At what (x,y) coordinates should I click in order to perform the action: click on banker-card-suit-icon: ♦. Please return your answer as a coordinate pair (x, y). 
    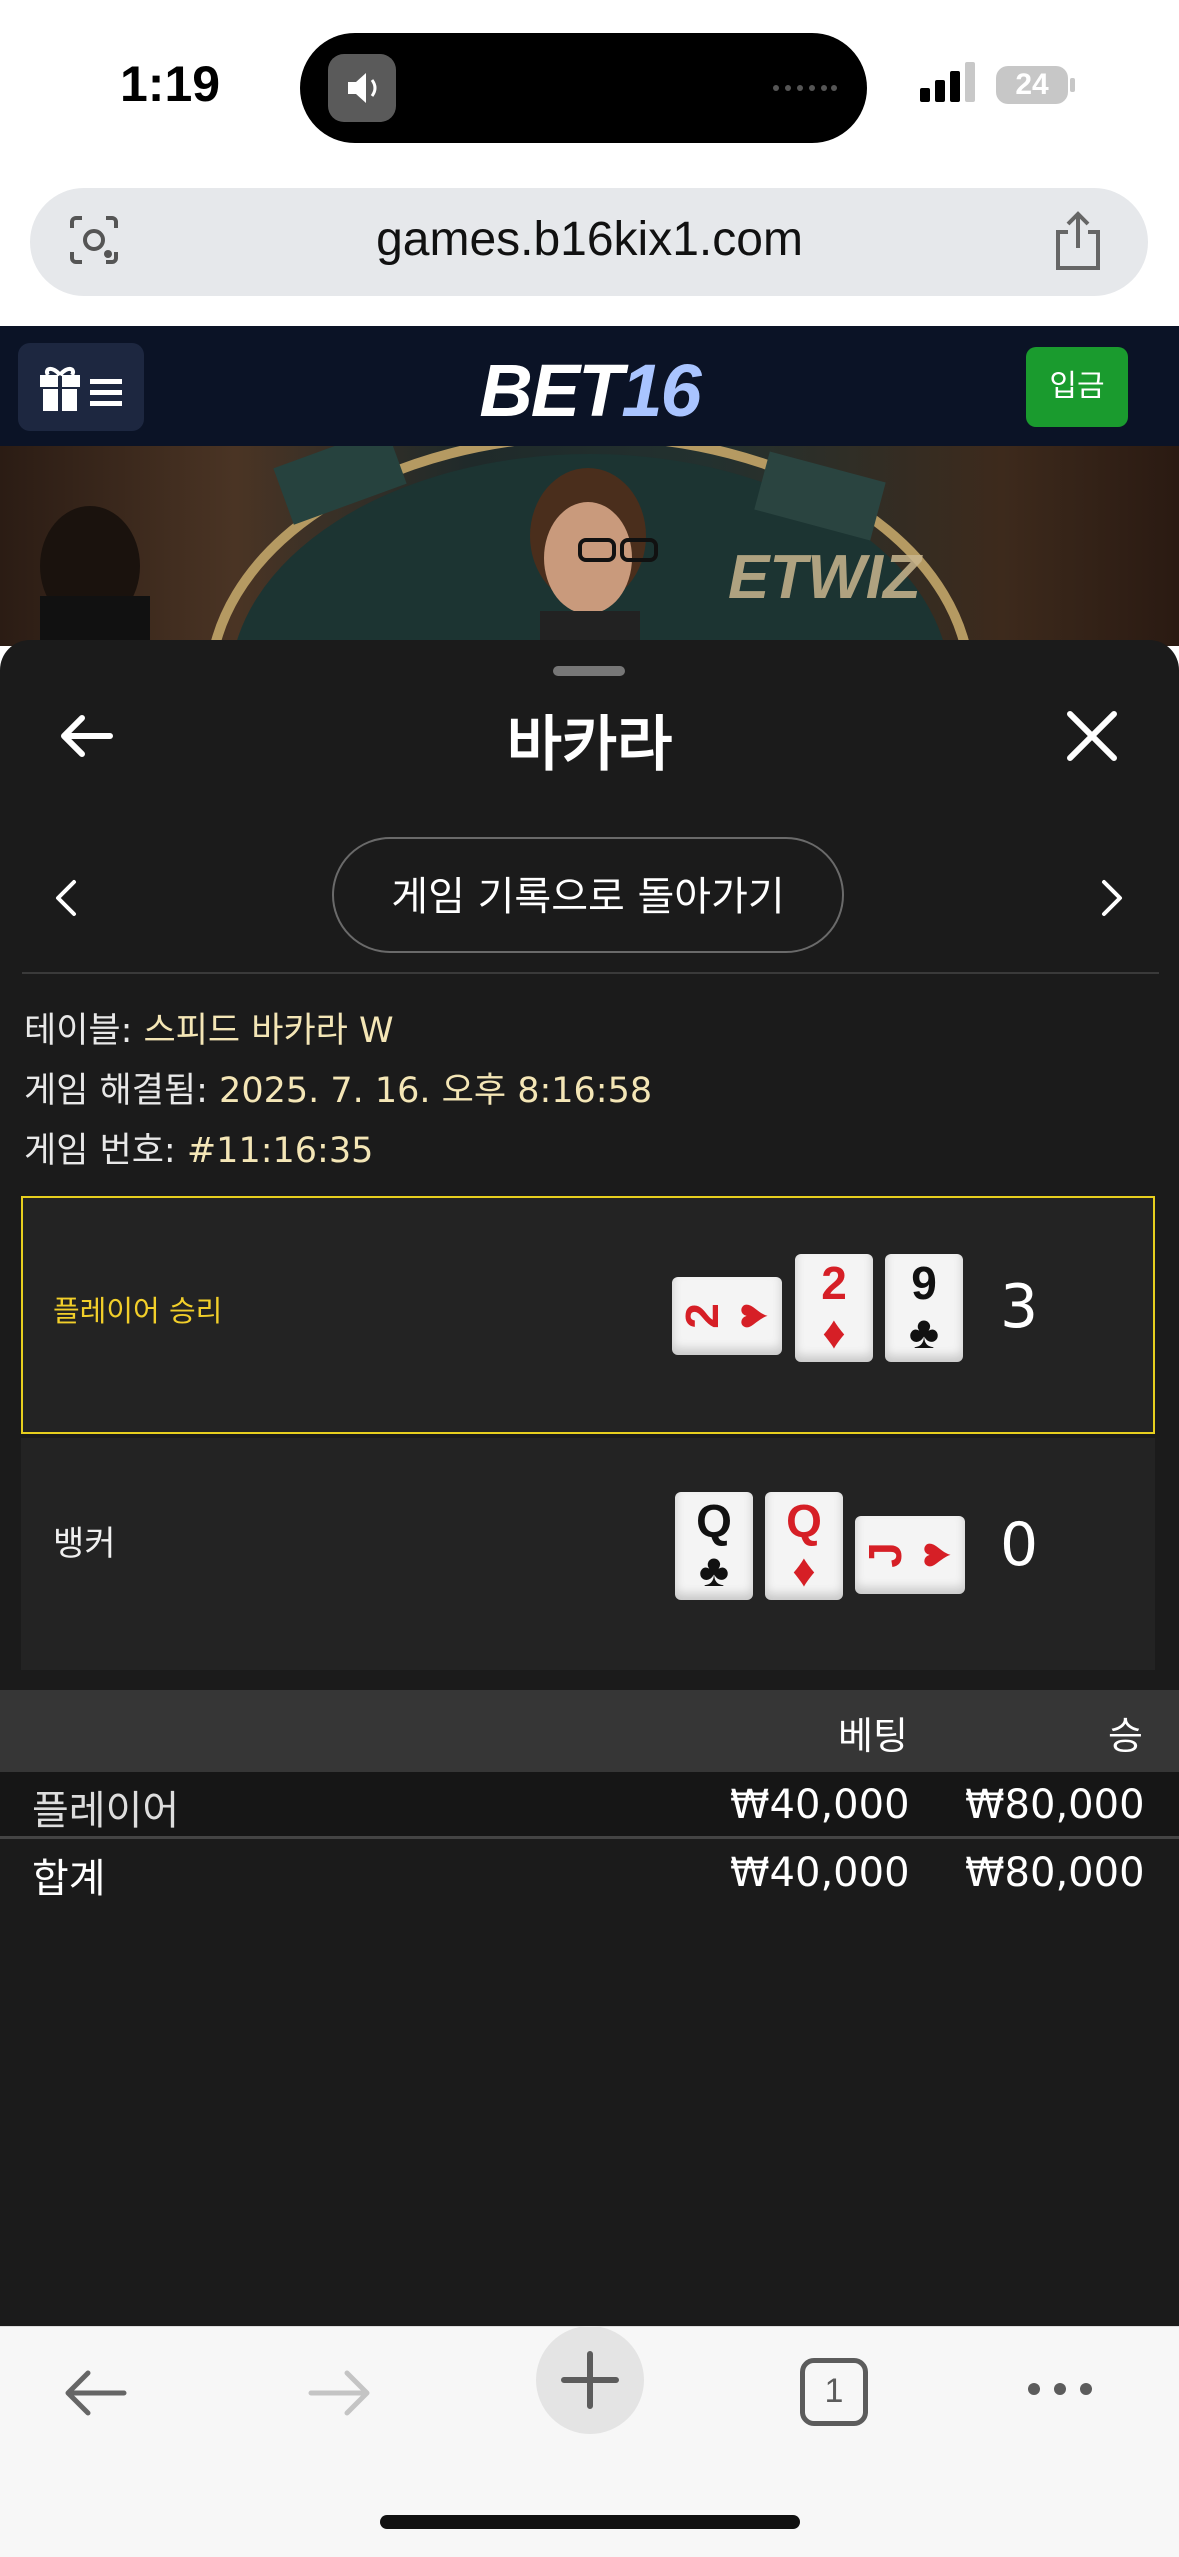
    Looking at the image, I should click on (804, 1570).